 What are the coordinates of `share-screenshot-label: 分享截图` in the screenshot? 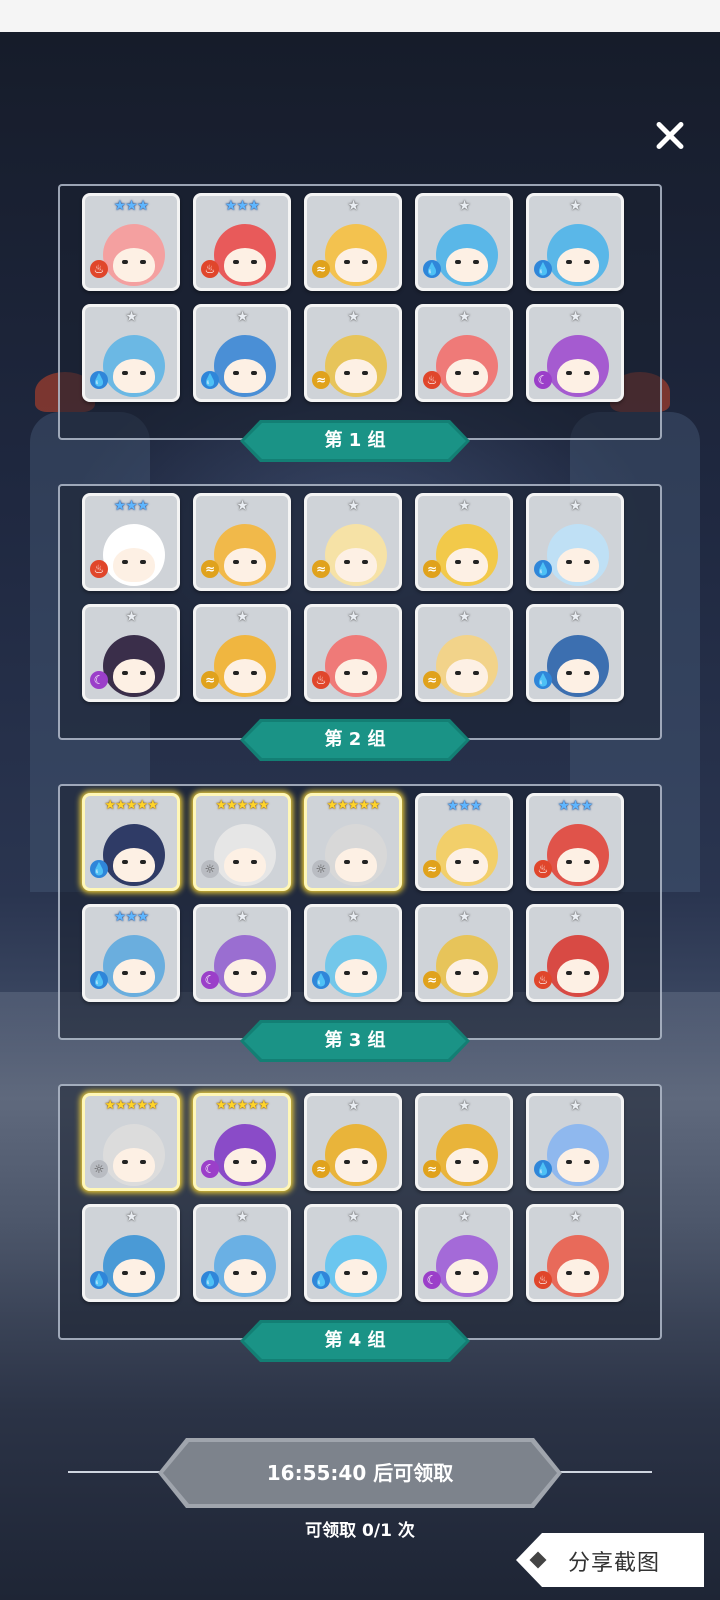 It's located at (614, 1563).